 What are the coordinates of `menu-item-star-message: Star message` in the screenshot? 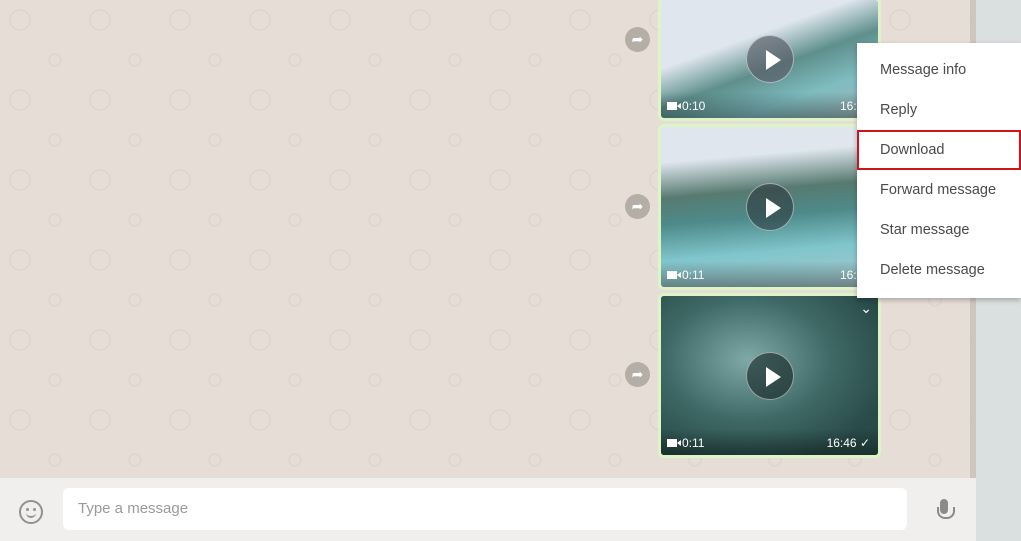 It's located at (939, 230).